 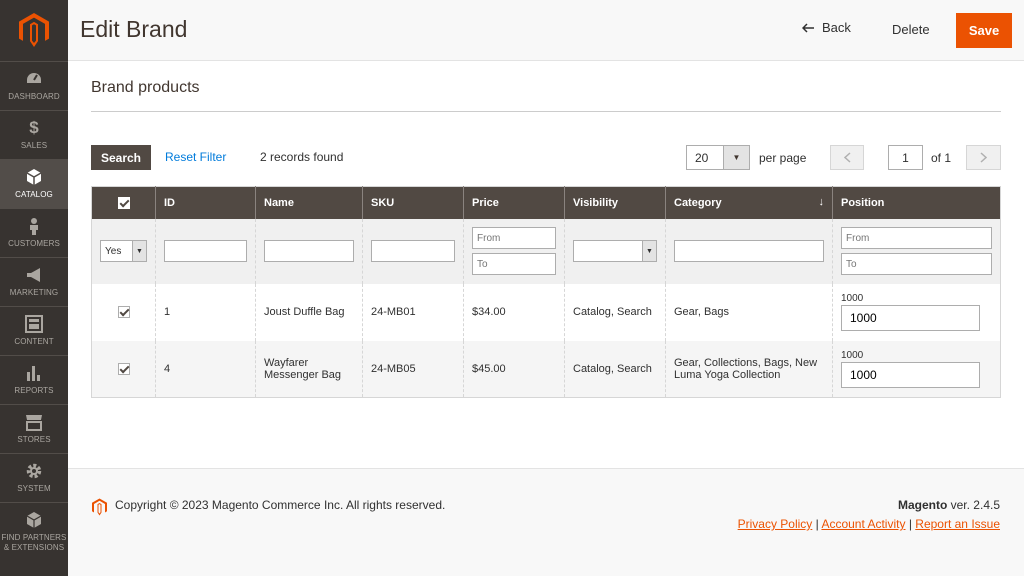 What do you see at coordinates (916, 238) in the screenshot?
I see `position-from-input` at bounding box center [916, 238].